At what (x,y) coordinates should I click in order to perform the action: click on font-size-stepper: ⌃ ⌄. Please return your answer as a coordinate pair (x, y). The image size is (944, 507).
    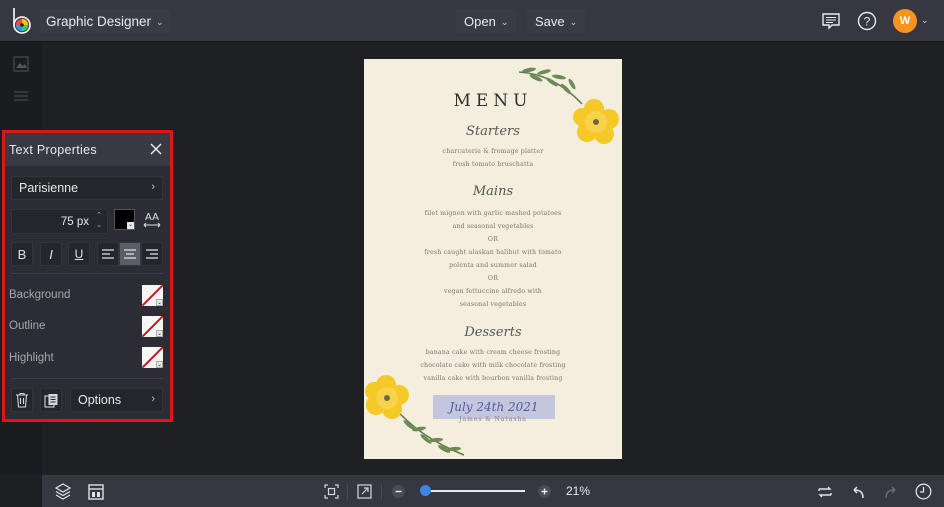
    Looking at the image, I should click on (99, 221).